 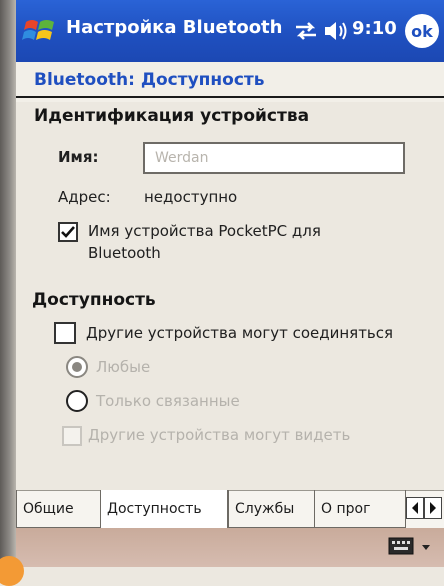 What do you see at coordinates (94, 300) in the screenshot?
I see `availability-heading: Доступность` at bounding box center [94, 300].